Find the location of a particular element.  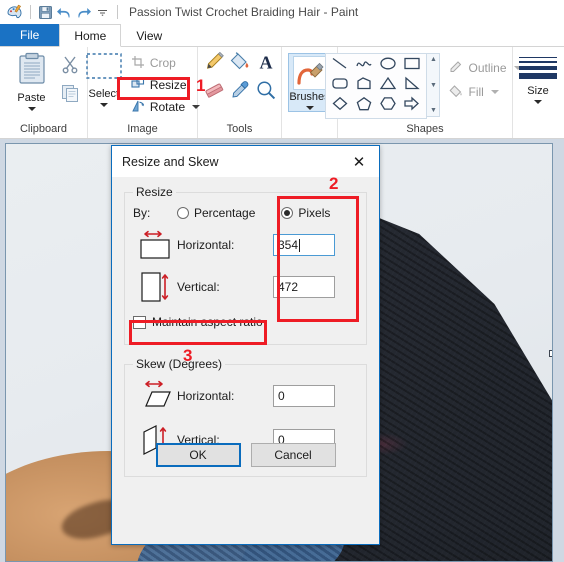

redo-icon is located at coordinates (83, 12).